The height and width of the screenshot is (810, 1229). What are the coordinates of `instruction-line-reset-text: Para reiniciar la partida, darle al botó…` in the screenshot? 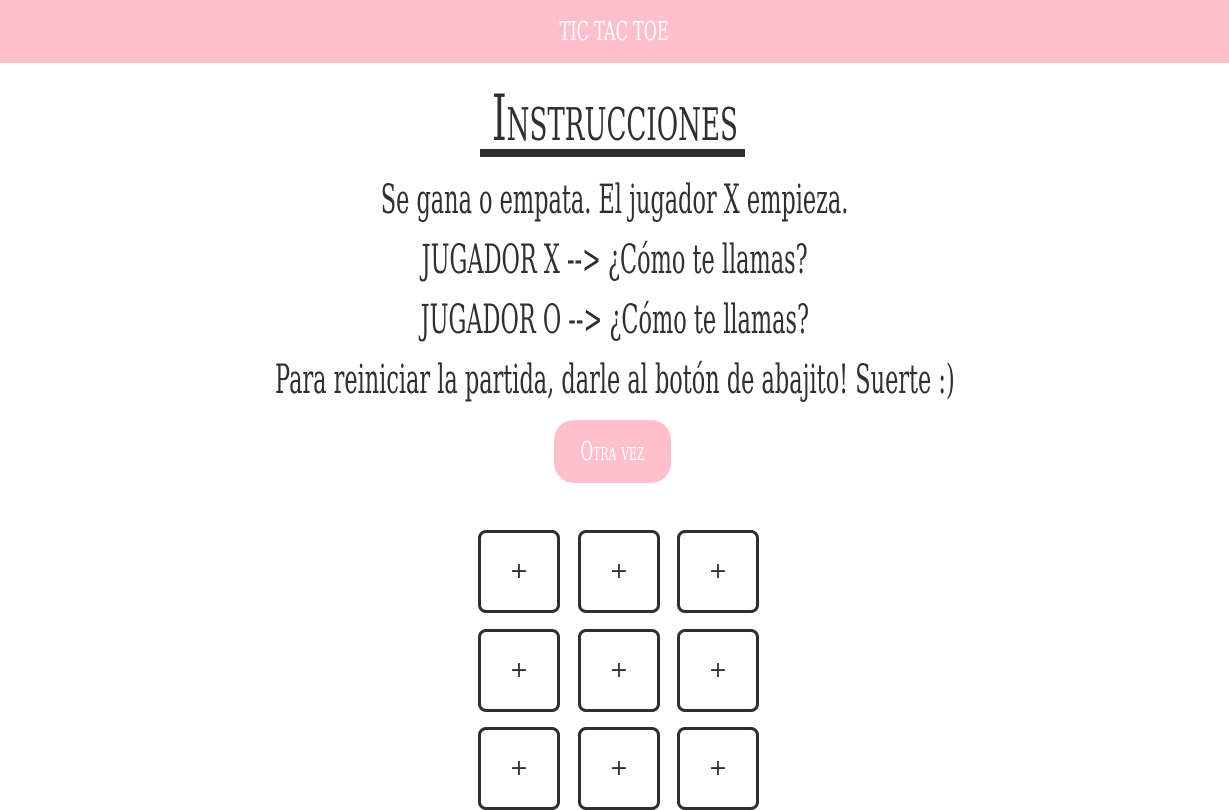 It's located at (614, 380).